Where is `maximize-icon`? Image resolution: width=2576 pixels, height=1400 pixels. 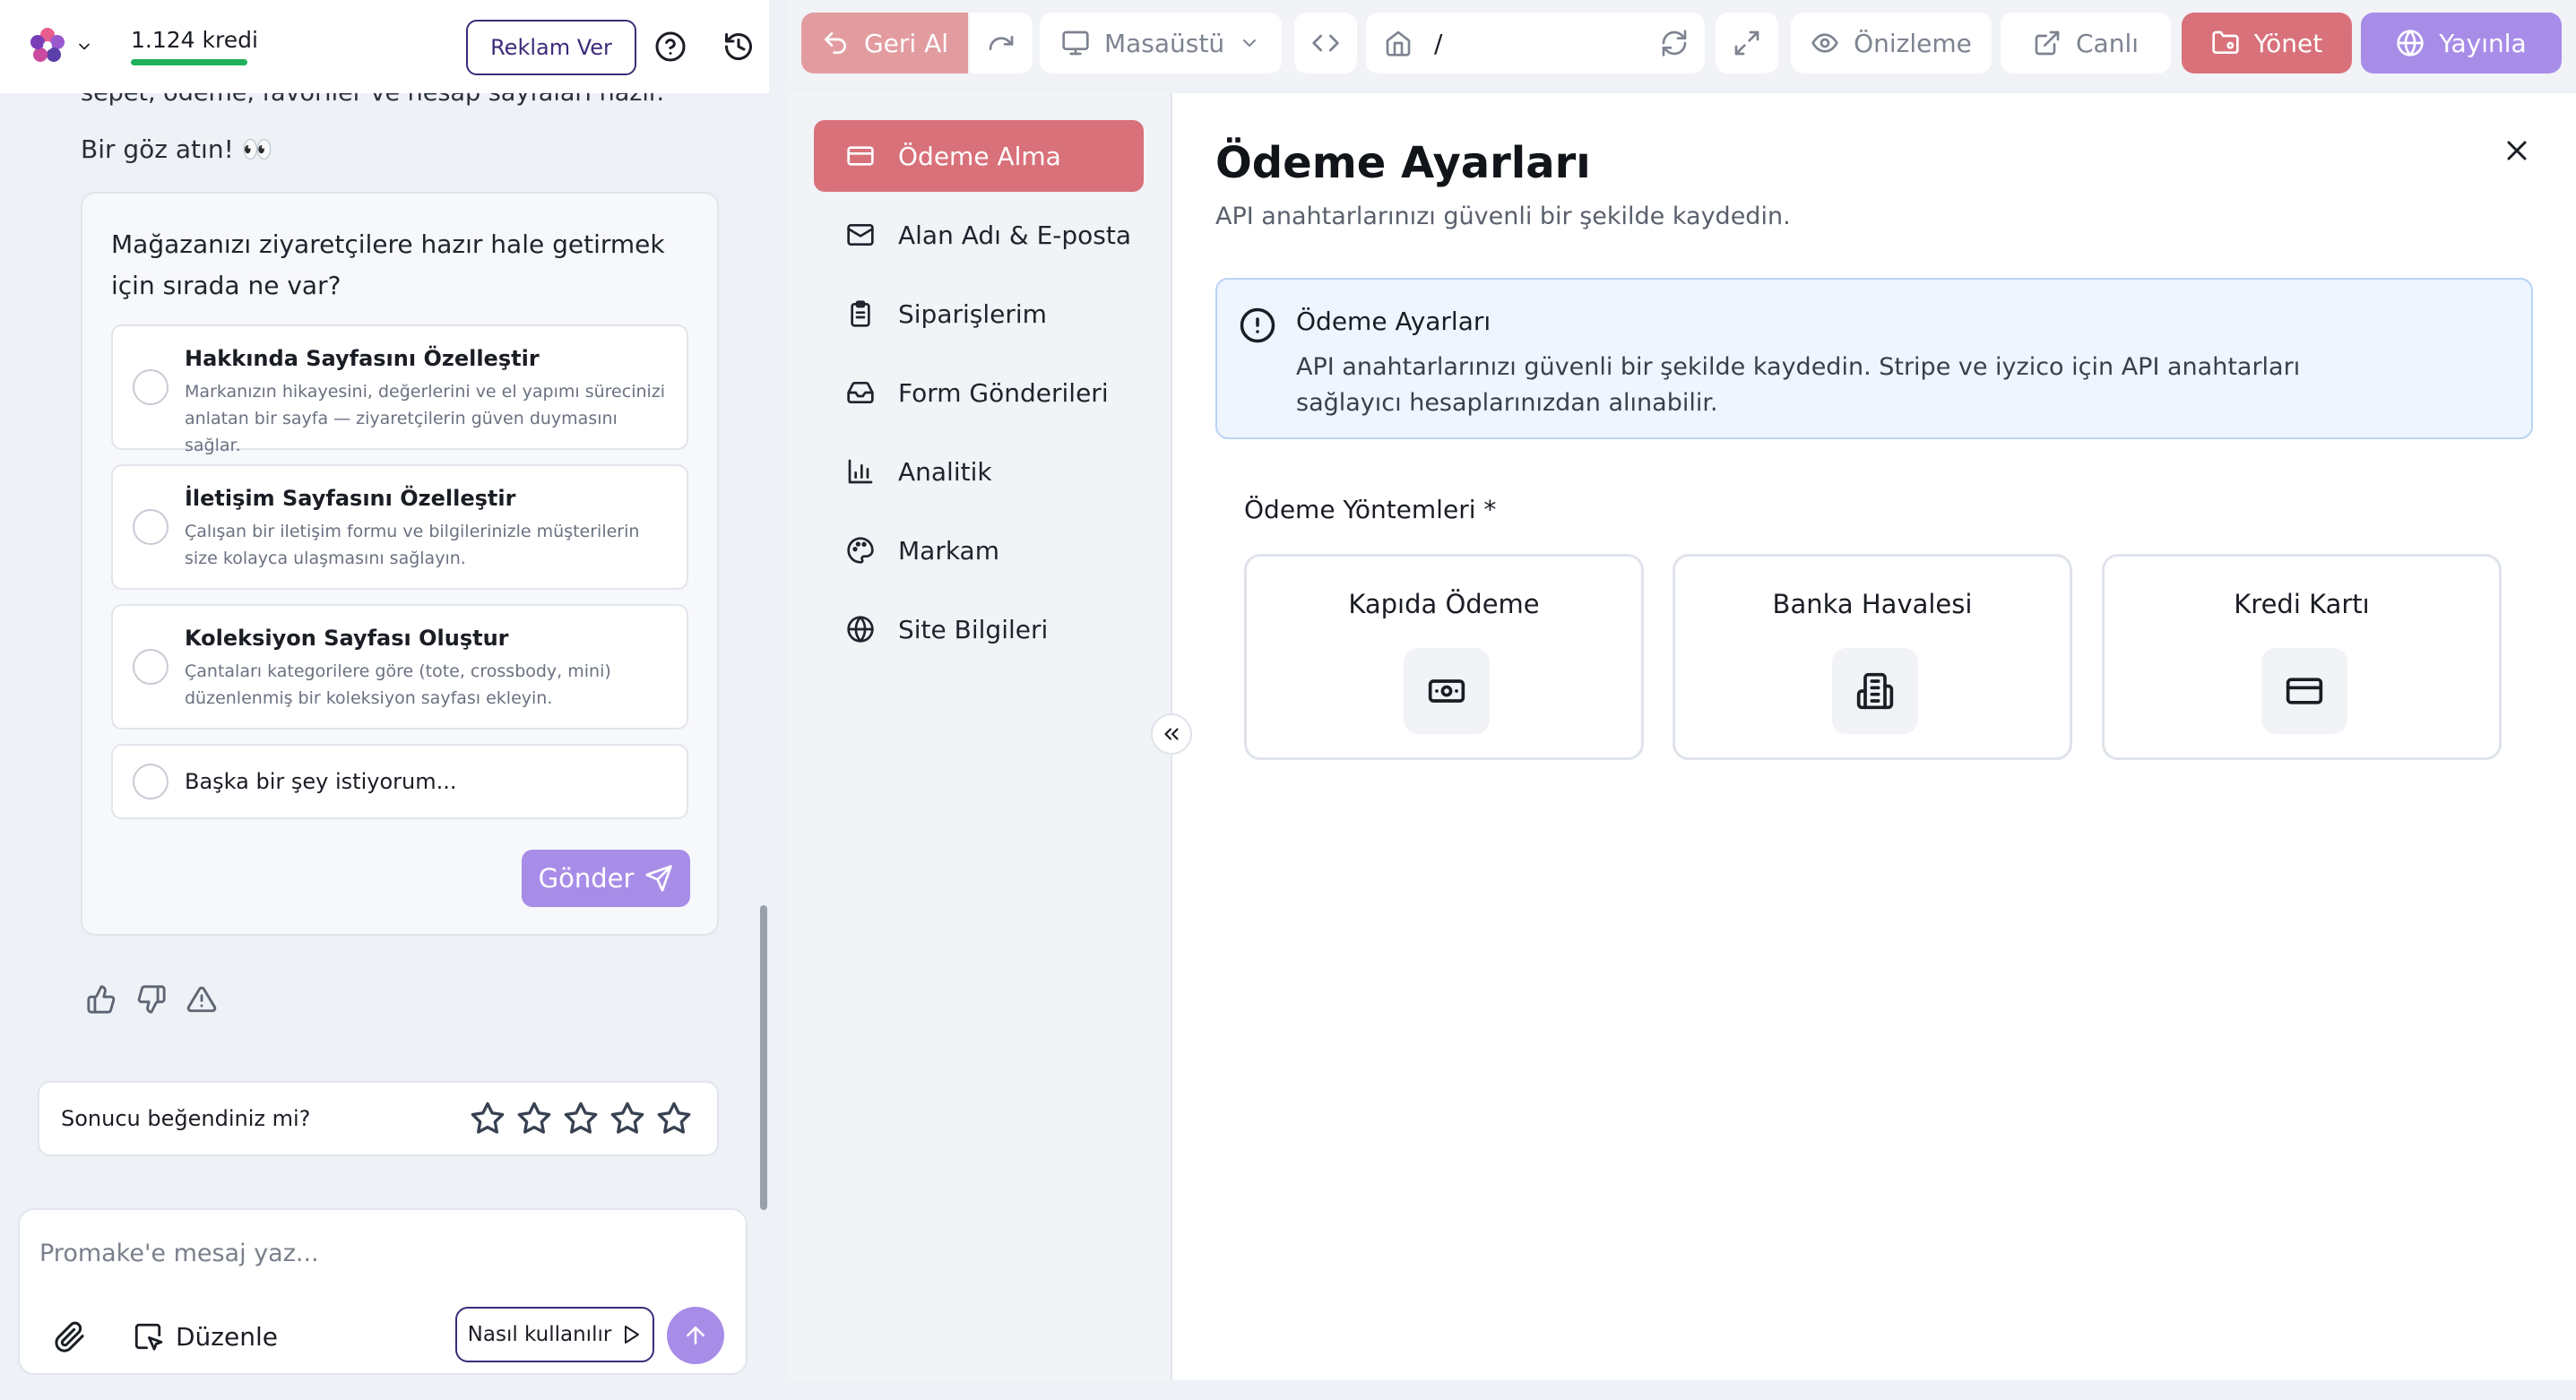 maximize-icon is located at coordinates (1746, 43).